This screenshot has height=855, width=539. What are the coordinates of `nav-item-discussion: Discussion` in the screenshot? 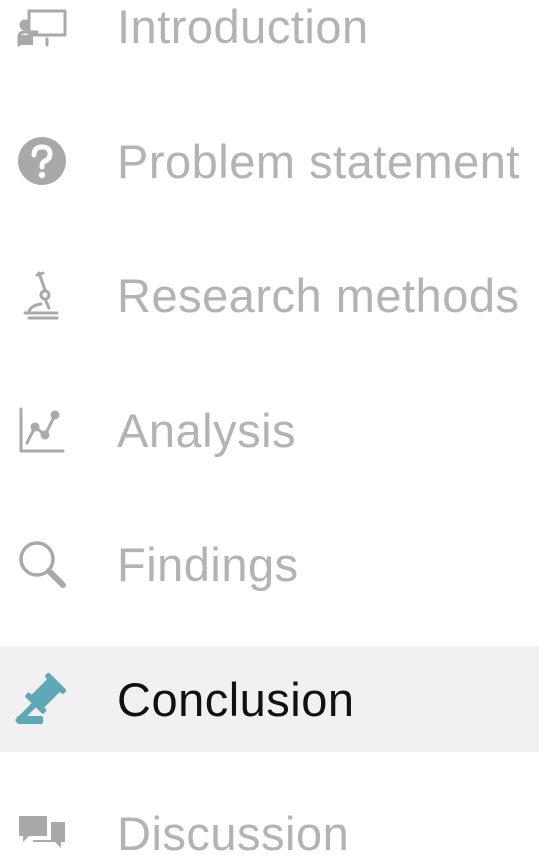 It's located at (269, 817).